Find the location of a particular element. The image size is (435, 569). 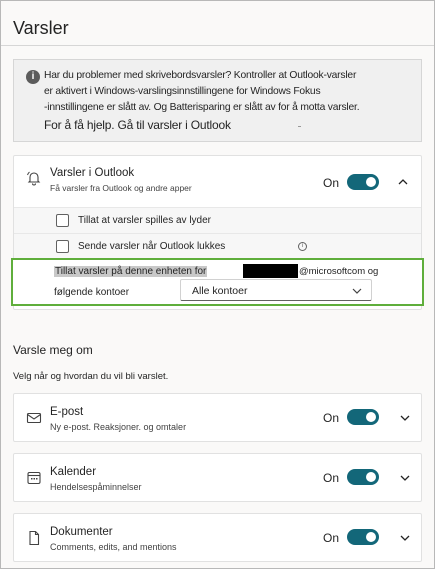

category-documents-toggle-label: On is located at coordinates (331, 538).